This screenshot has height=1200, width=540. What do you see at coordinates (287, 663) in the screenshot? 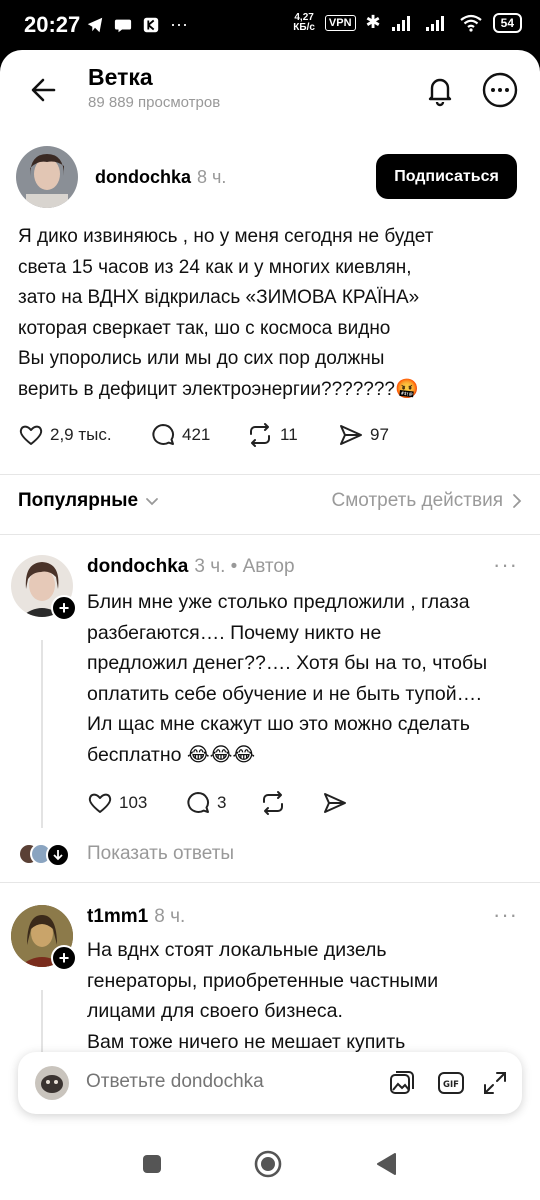
I see `comment-line: предложил денег??…. Хотя бы на то, чтобы` at bounding box center [287, 663].